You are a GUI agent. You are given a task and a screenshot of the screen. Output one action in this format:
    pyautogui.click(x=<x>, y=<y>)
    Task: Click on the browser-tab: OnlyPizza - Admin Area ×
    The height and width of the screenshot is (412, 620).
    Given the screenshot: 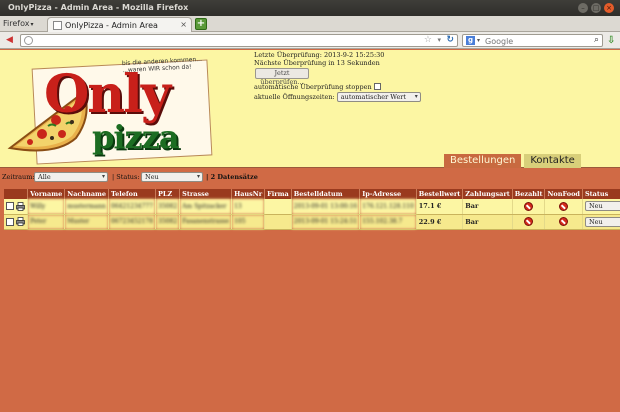 What is the action you would take?
    pyautogui.click(x=119, y=24)
    